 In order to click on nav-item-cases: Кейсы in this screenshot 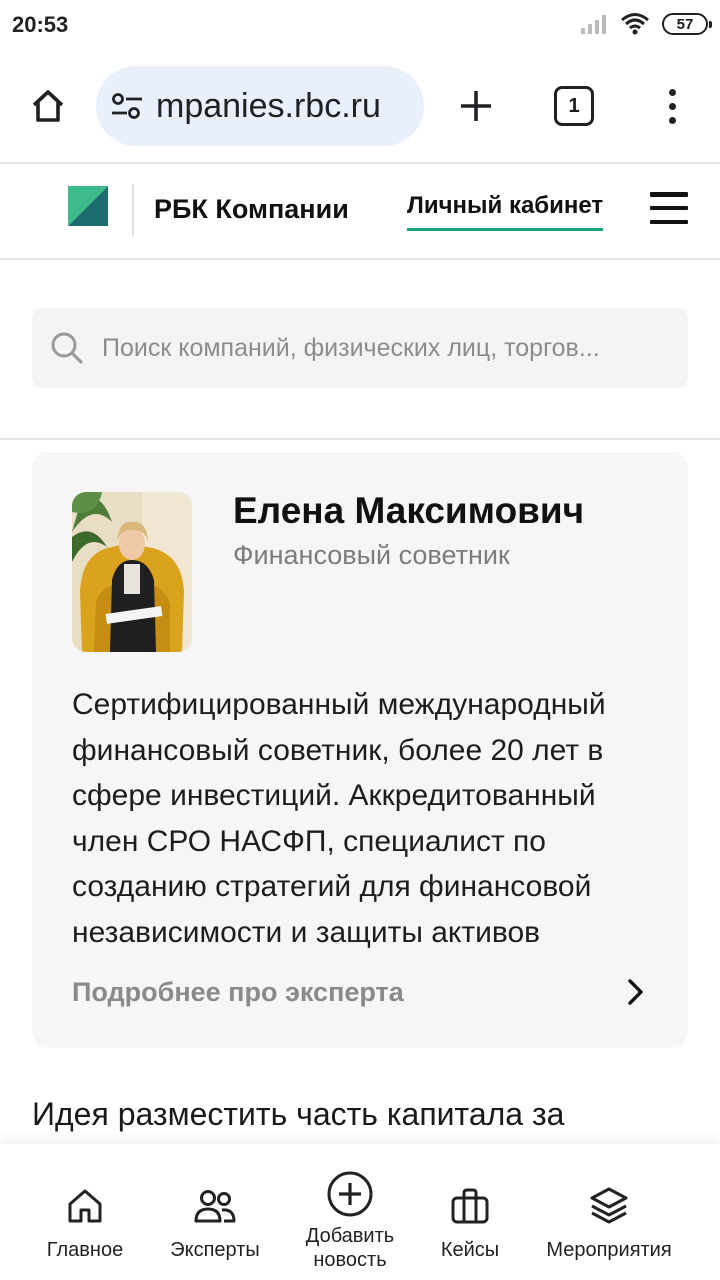, I will do `click(470, 1212)`.